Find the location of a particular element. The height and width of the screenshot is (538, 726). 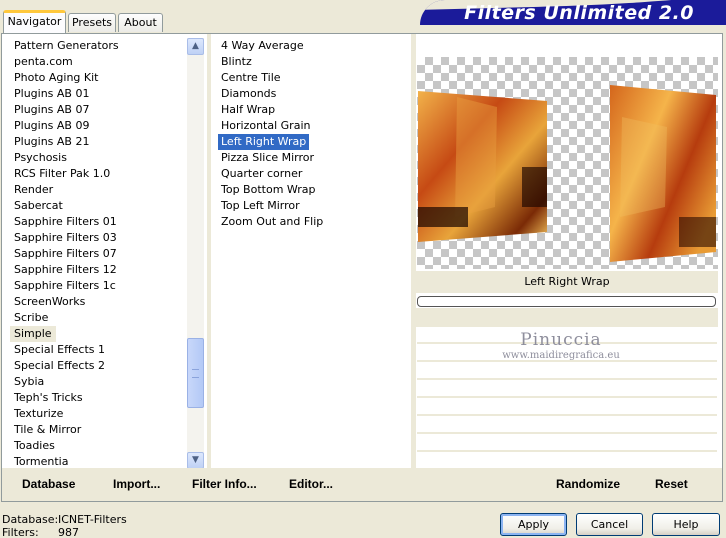

filter-item: 4 Way Average is located at coordinates (262, 46).